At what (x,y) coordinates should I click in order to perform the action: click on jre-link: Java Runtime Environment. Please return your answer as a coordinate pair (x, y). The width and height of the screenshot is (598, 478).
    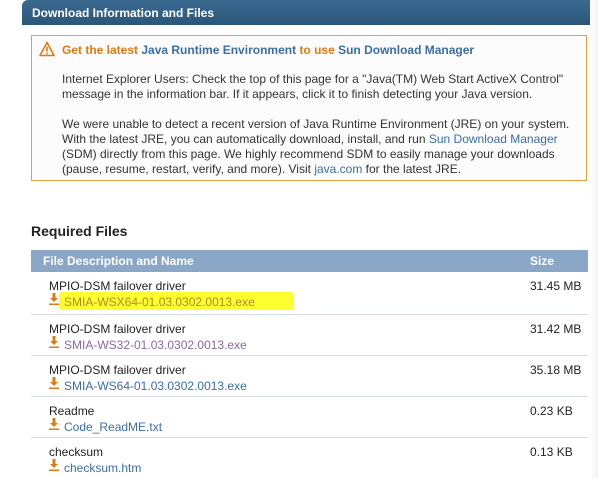
    Looking at the image, I should click on (218, 50).